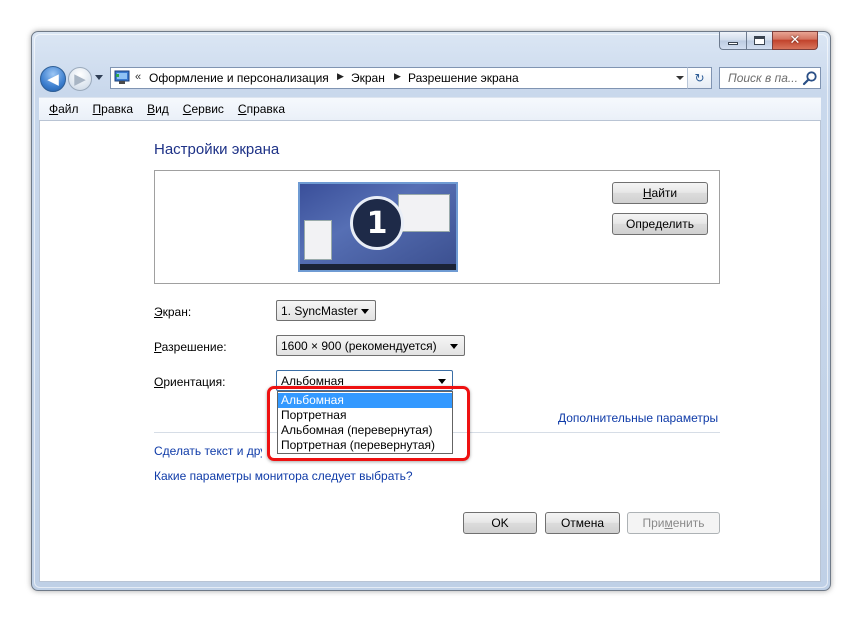 Image resolution: width=861 pixels, height=622 pixels. What do you see at coordinates (638, 418) in the screenshot?
I see `advanced-settings-link: Дополнительные параметры` at bounding box center [638, 418].